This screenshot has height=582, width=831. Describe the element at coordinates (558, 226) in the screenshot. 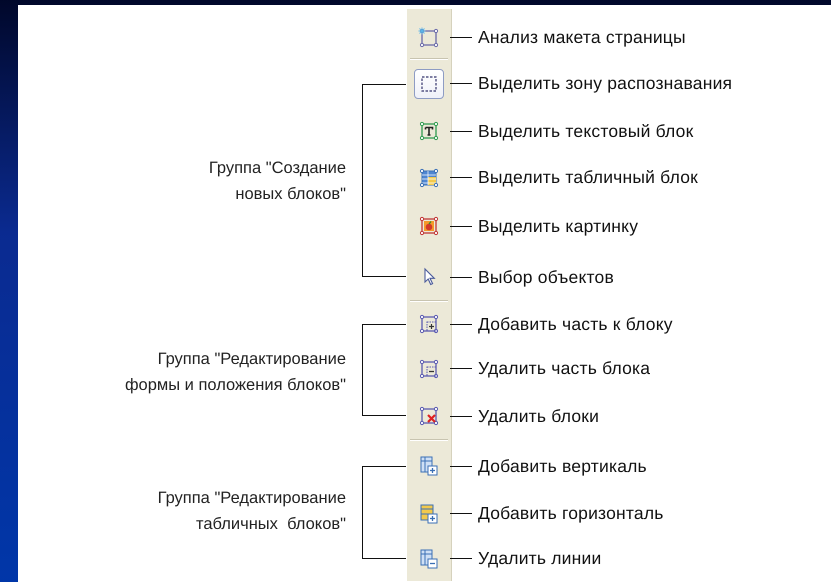

I see `tool-label: Выделить картинку` at that location.